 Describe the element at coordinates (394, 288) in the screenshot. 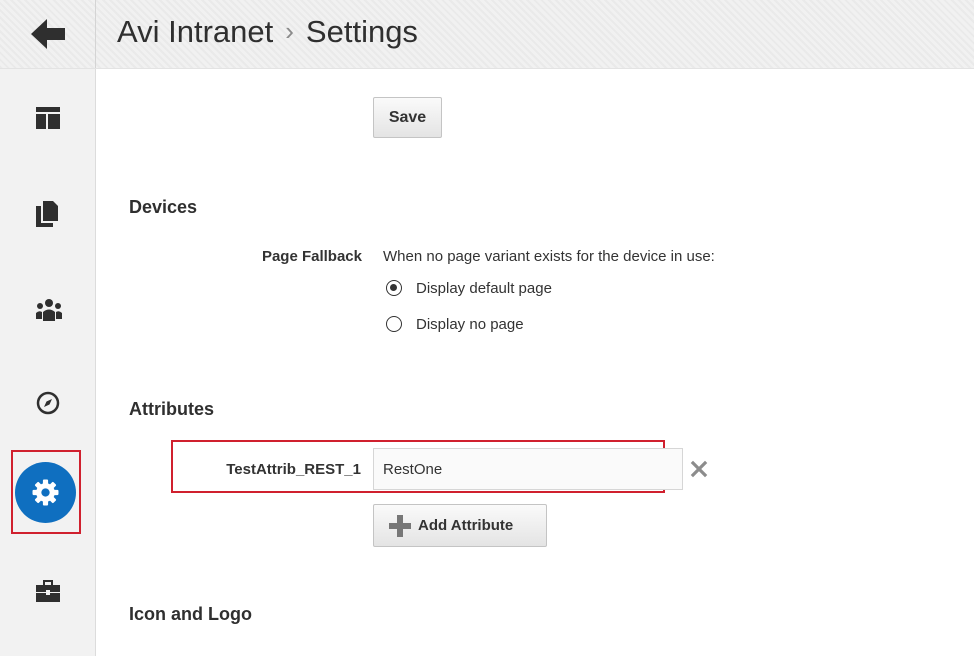

I see `radio-checked-icon` at that location.